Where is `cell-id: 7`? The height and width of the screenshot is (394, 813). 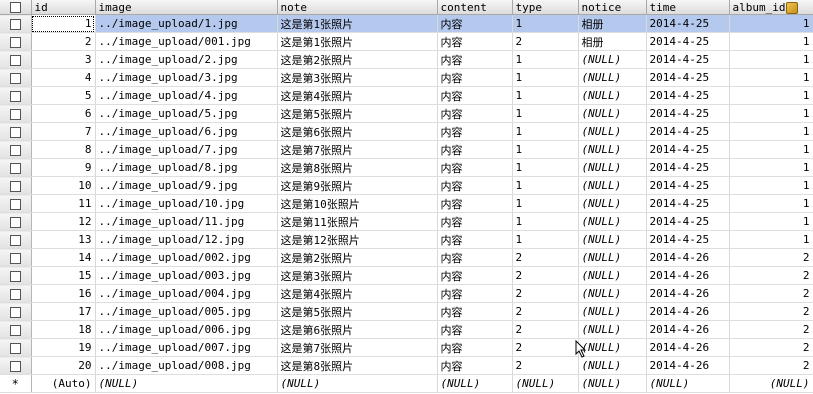
cell-id: 7 is located at coordinates (63, 131).